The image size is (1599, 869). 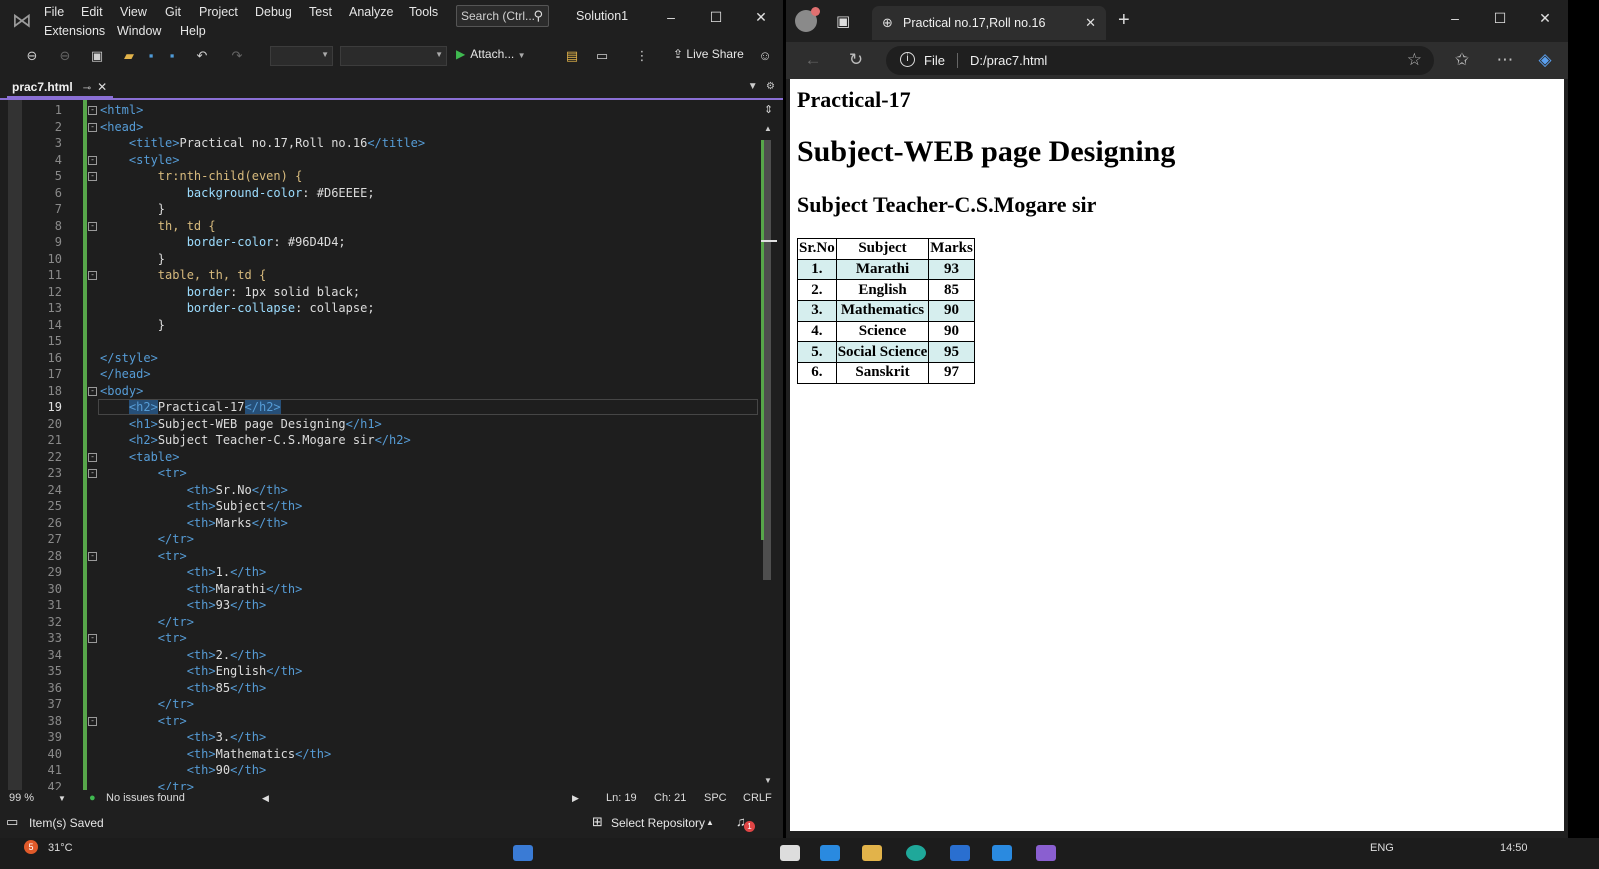 I want to click on page-heading-teacher: Subject Teacher-C.S.Mogare sir, so click(x=947, y=204).